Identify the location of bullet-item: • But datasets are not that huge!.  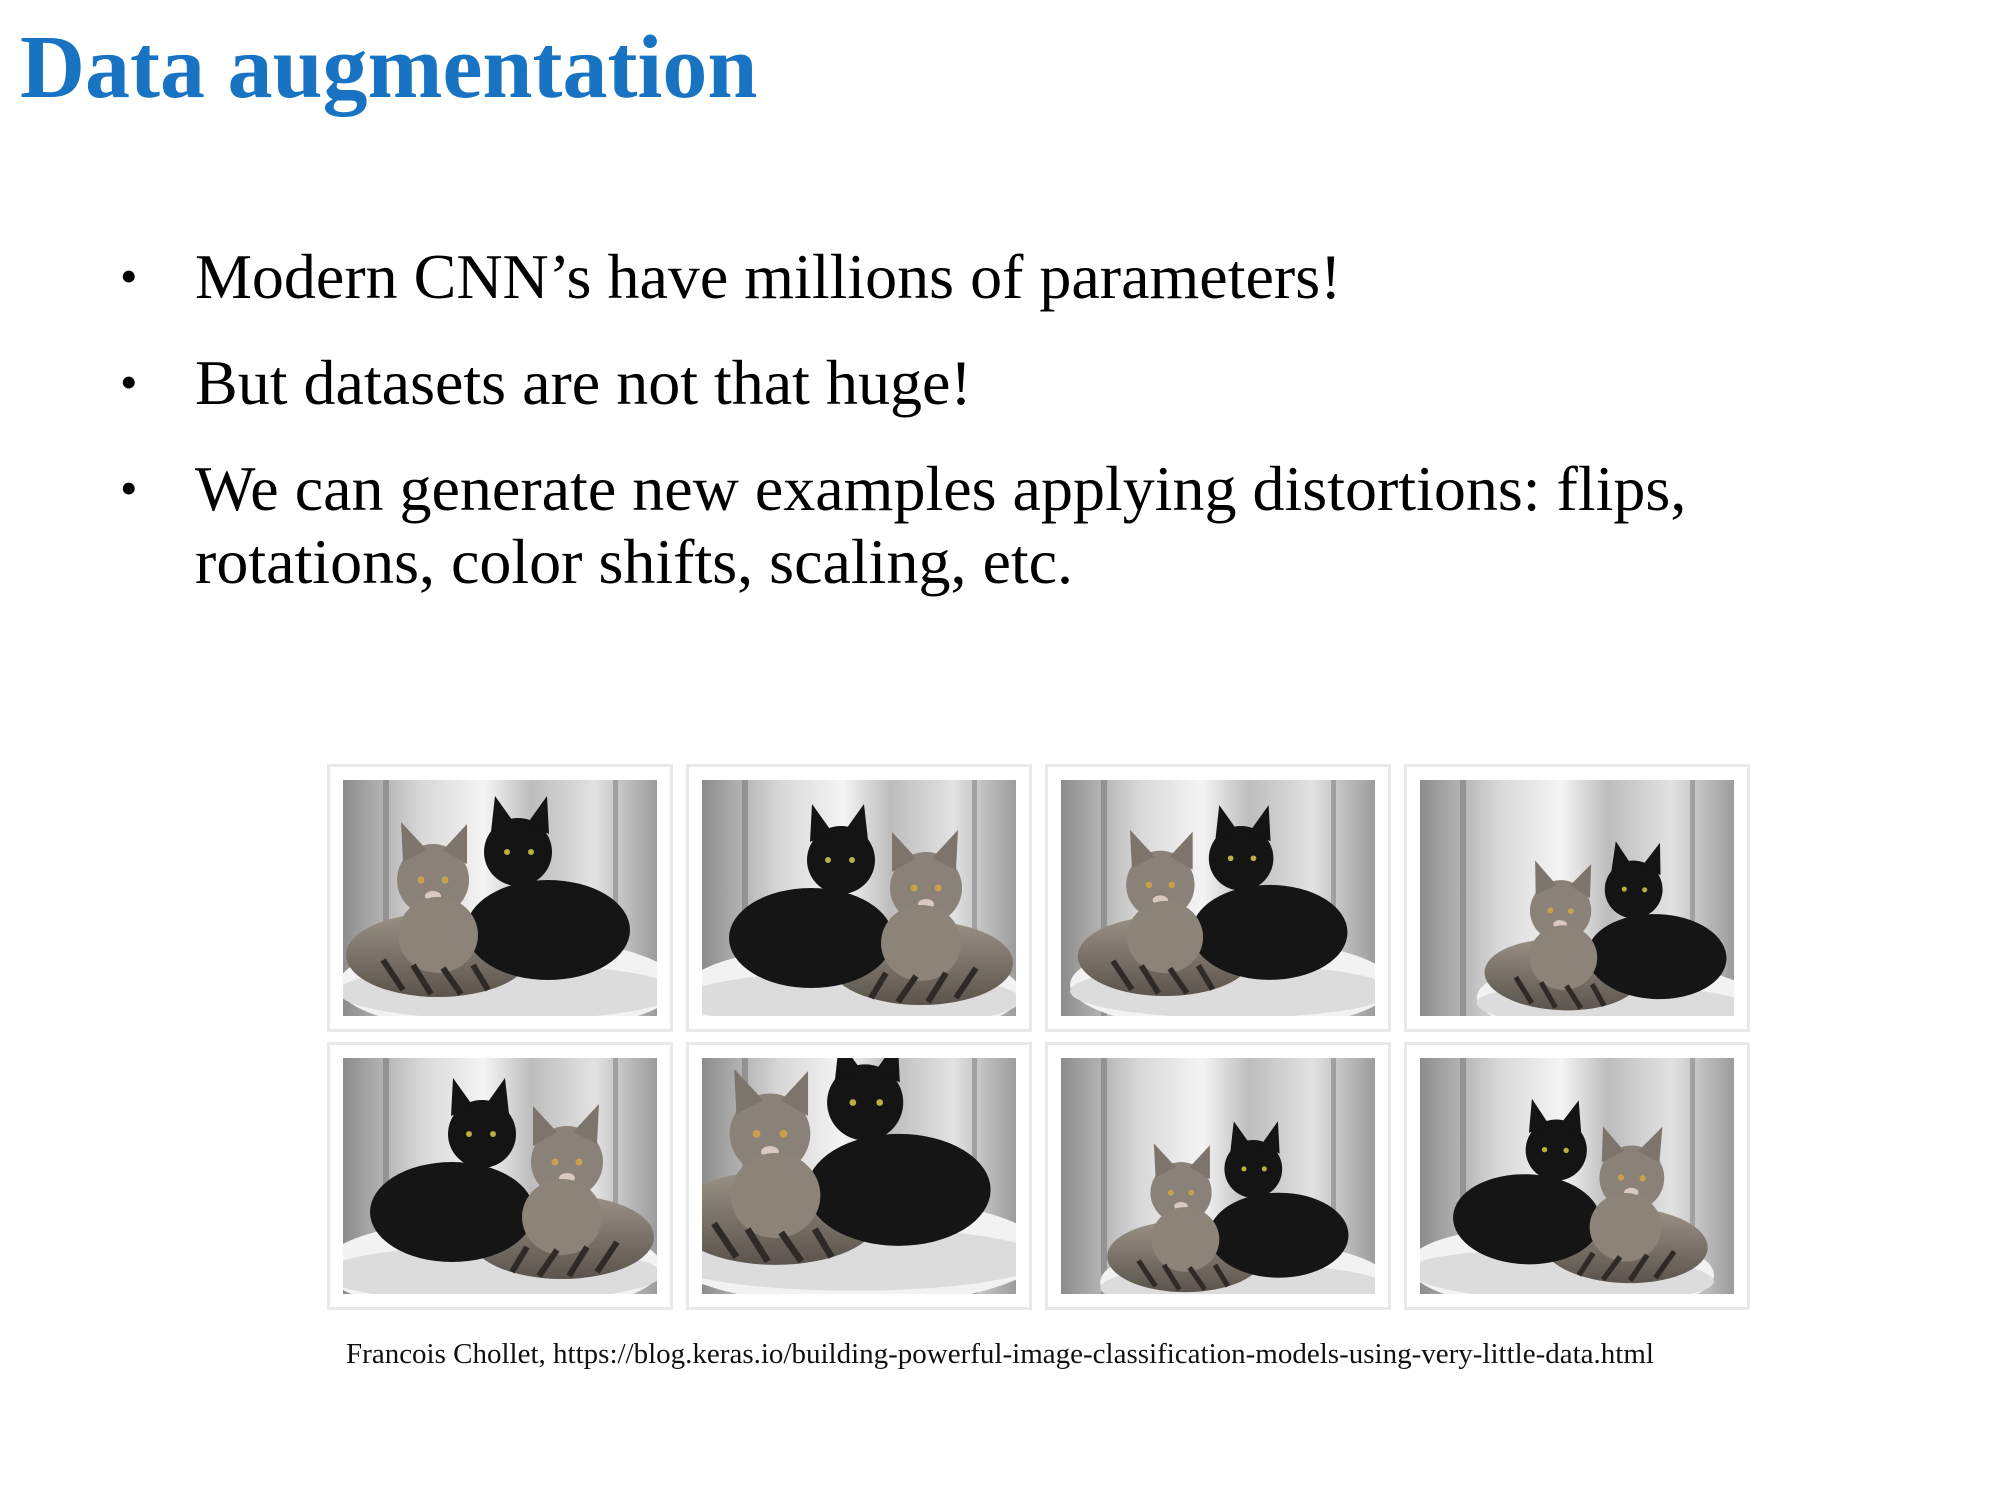
(970, 382).